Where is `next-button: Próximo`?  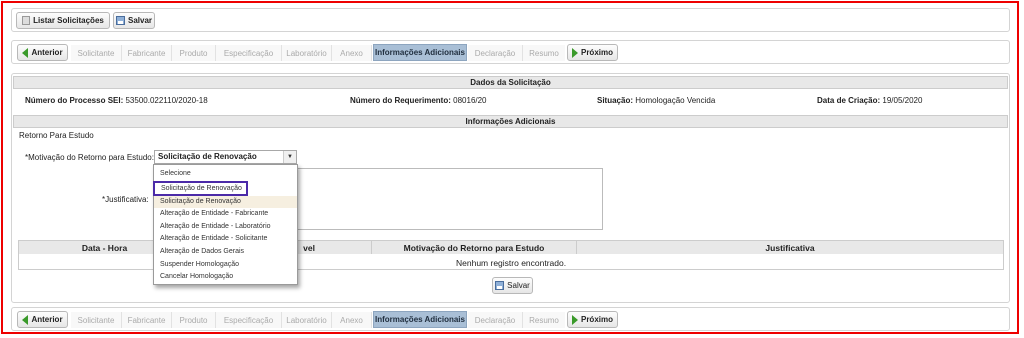 next-button: Próximo is located at coordinates (592, 52).